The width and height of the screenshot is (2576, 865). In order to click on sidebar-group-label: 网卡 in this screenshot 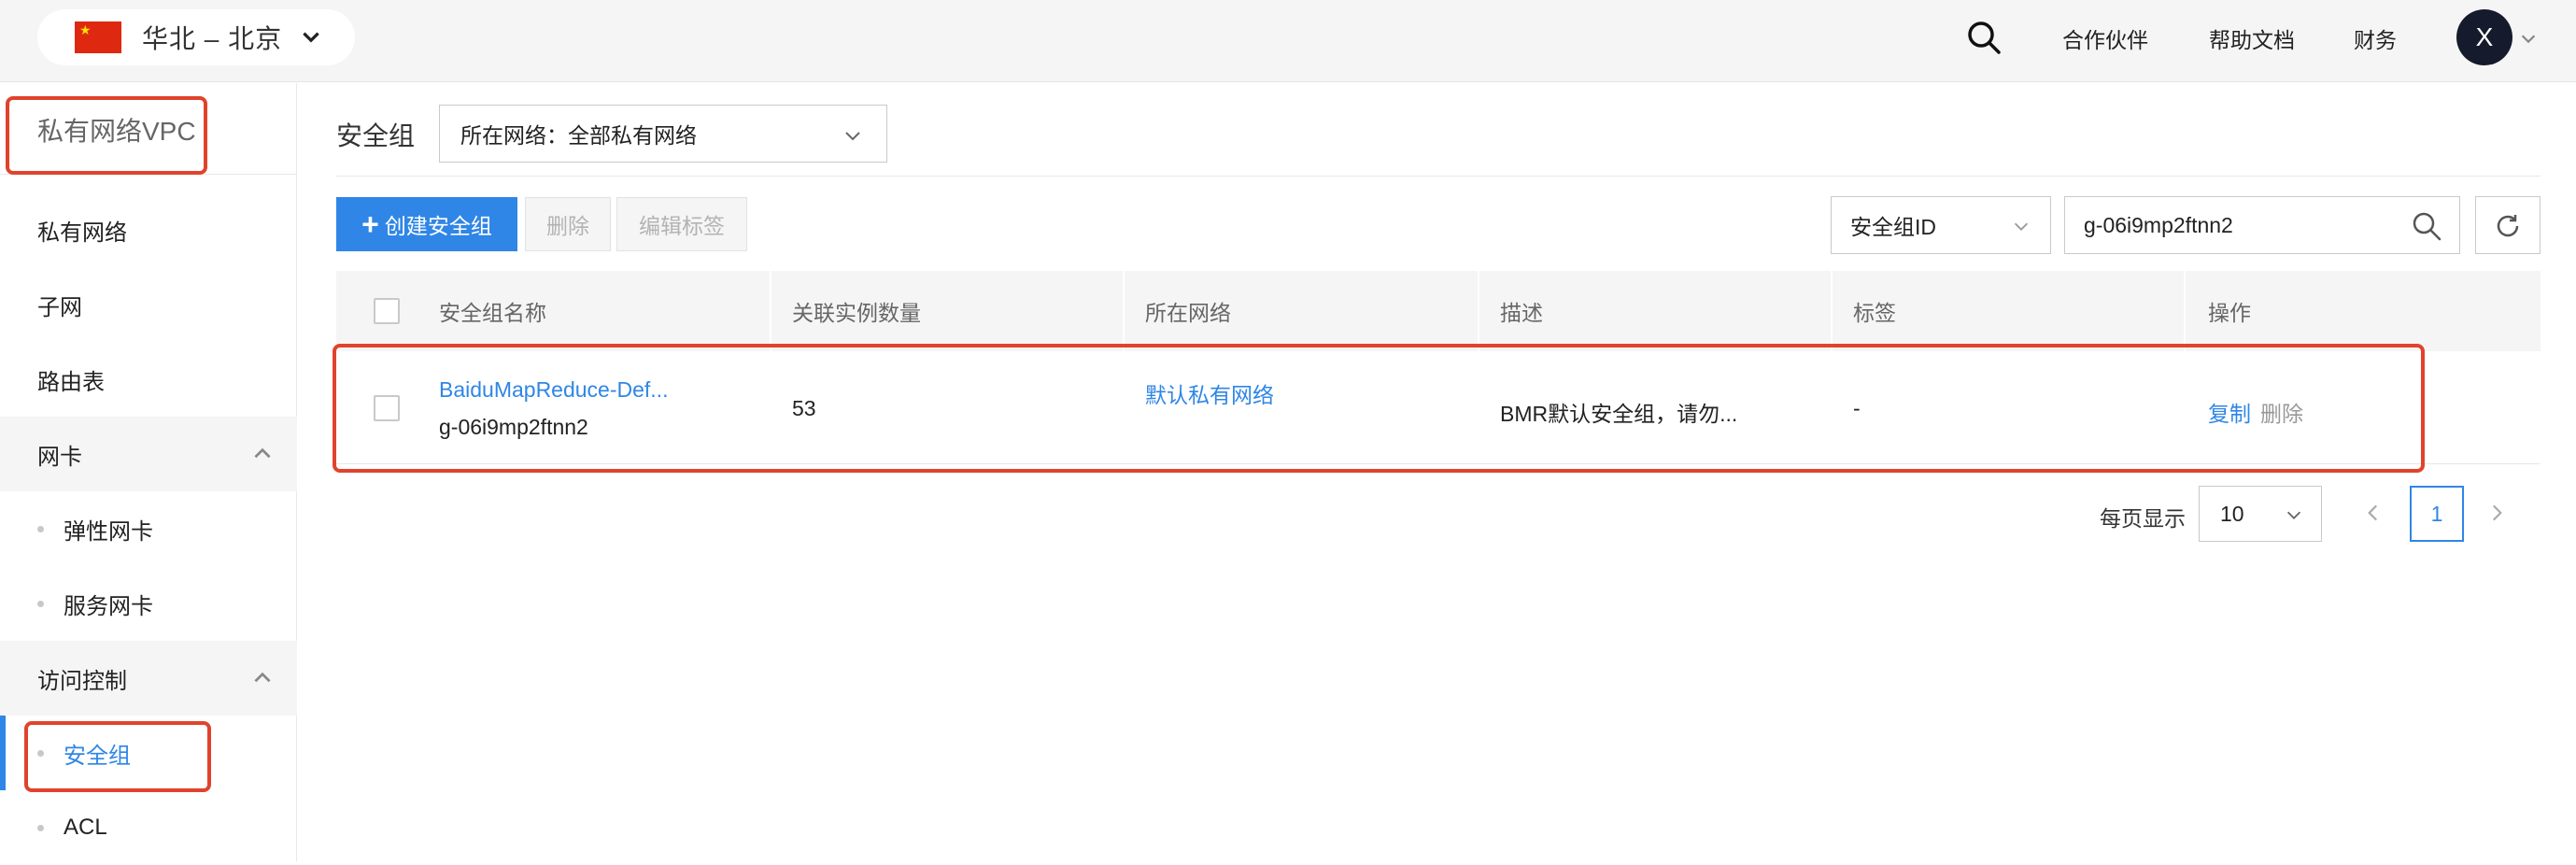, I will do `click(59, 457)`.